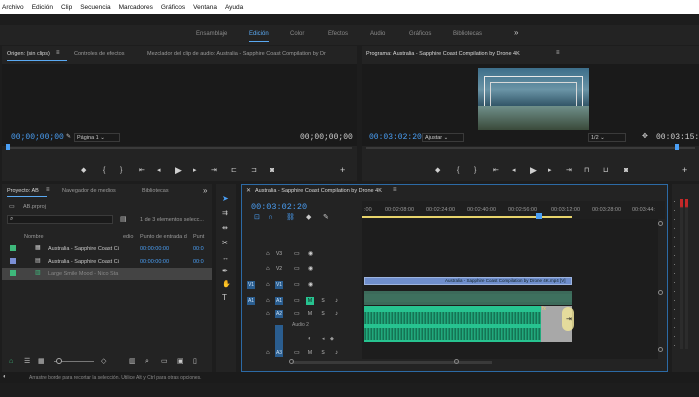 The image size is (699, 397). What do you see at coordinates (159, 170) in the screenshot?
I see `step-back-icon: ◂` at bounding box center [159, 170].